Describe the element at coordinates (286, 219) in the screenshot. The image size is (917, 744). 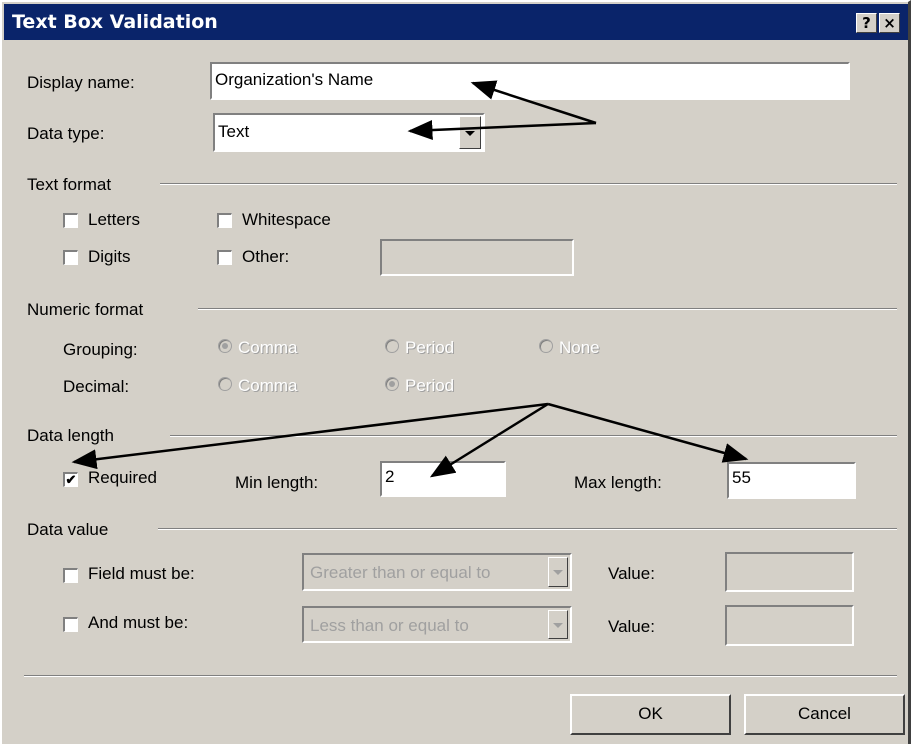
I see `whitespace-label: Whitespace` at that location.